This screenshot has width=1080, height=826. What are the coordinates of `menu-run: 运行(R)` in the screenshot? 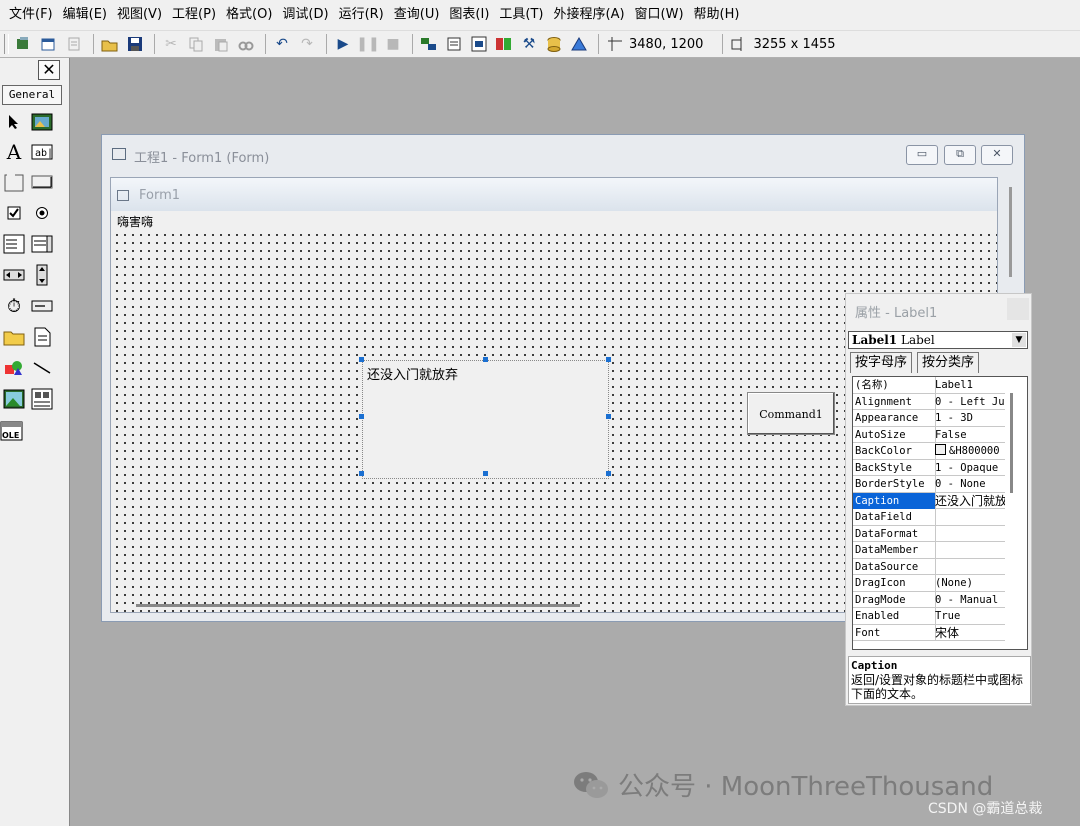 It's located at (361, 15).